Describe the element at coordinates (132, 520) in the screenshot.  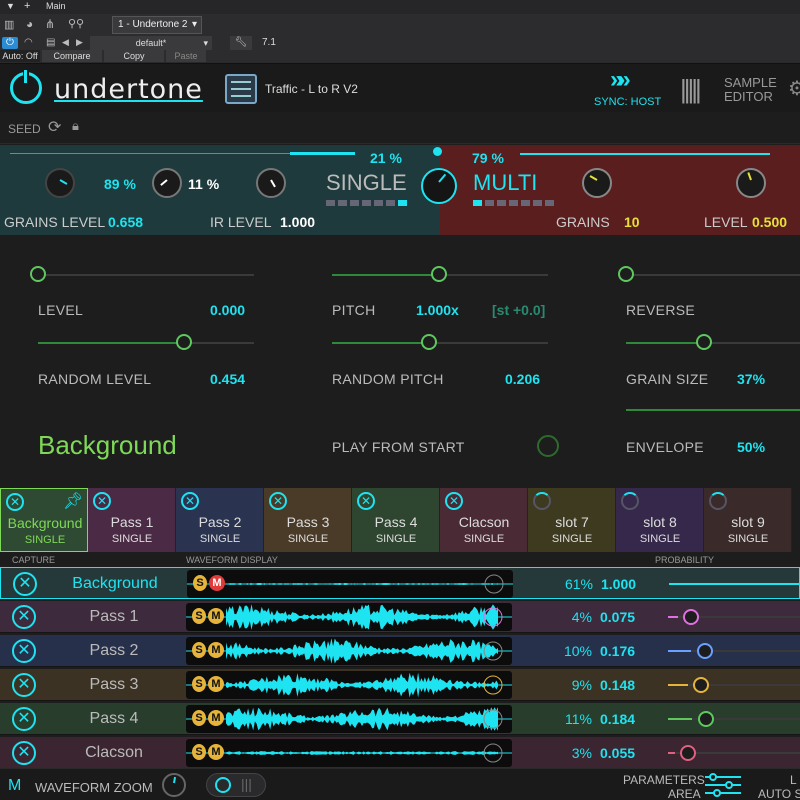
I see `tab-pass-1: ✕ Pass 1 SINGLE` at that location.